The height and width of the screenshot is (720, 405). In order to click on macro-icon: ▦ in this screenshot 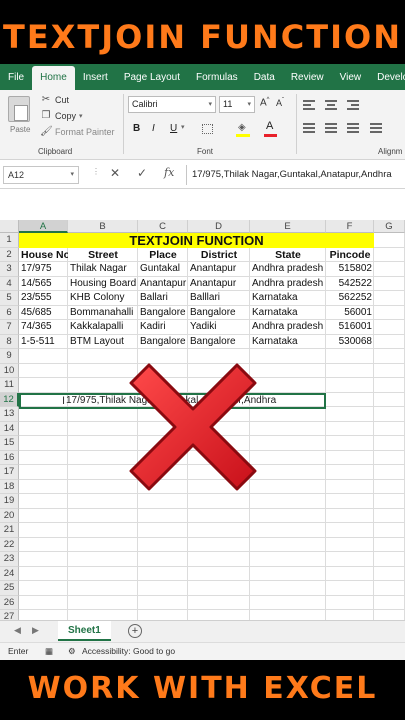, I will do `click(49, 651)`.